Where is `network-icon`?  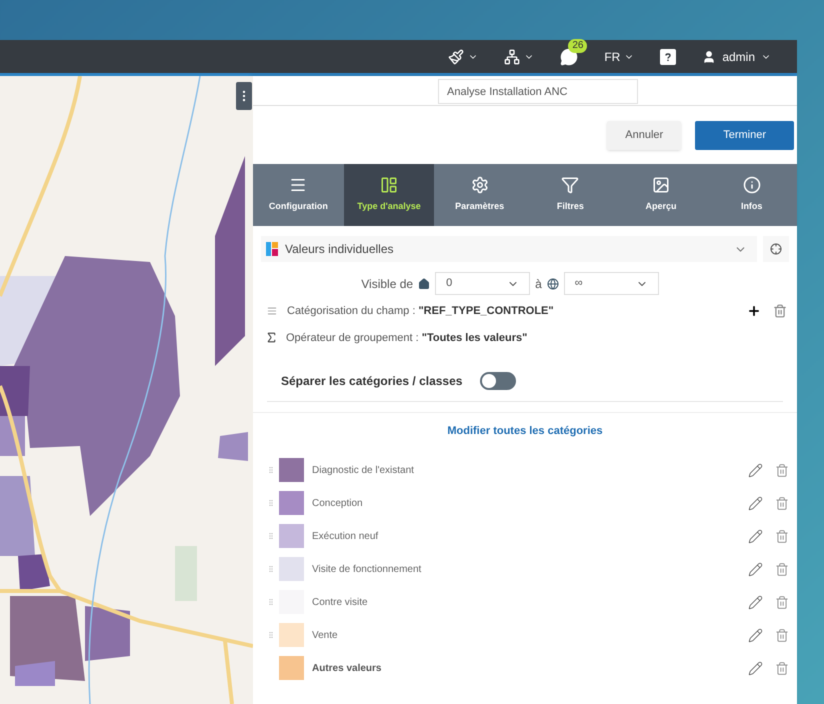
network-icon is located at coordinates (512, 56).